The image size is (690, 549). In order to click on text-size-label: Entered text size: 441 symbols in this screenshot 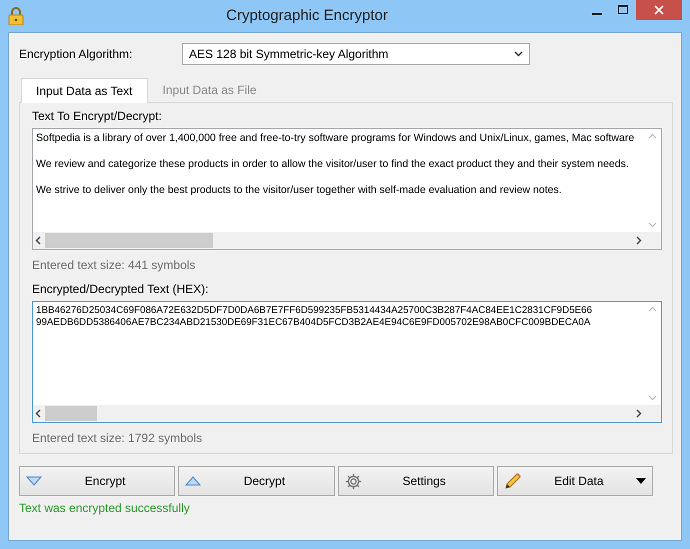, I will do `click(114, 265)`.